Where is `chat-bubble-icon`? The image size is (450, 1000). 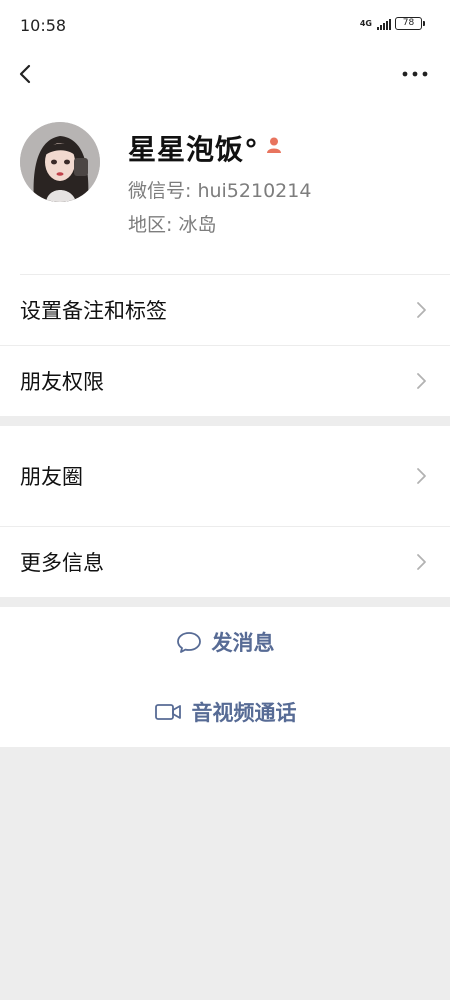
chat-bubble-icon is located at coordinates (188, 642).